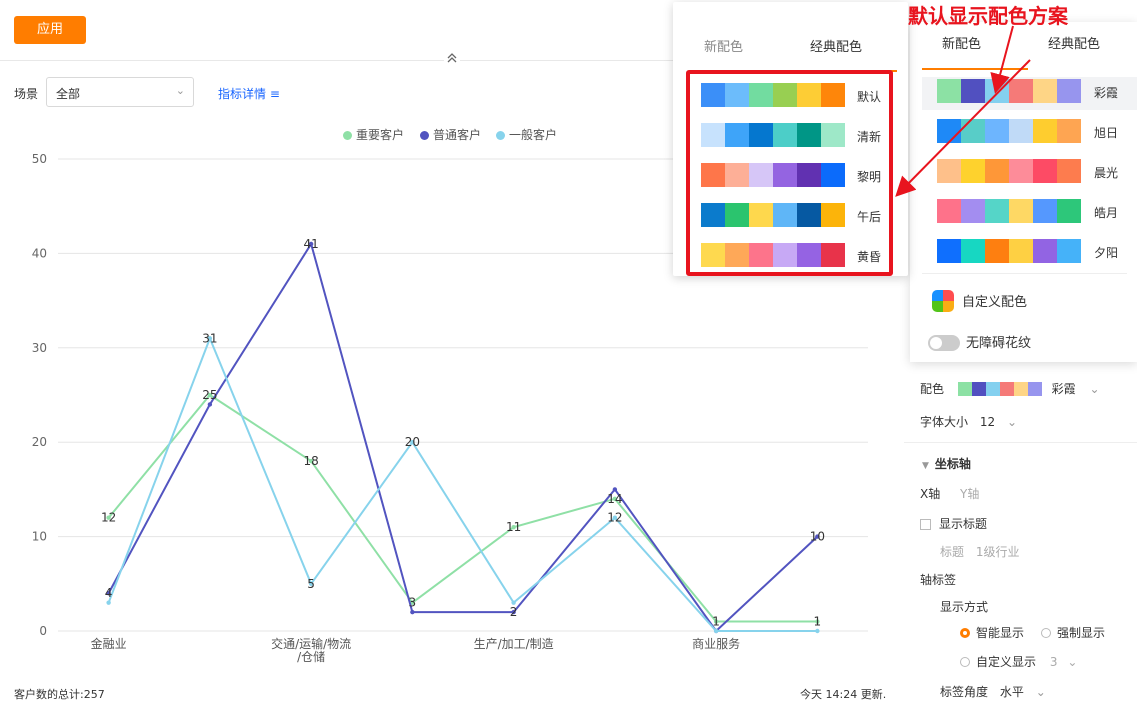 This screenshot has width=1137, height=706. I want to click on annotation-arrow, so click(963, 128).